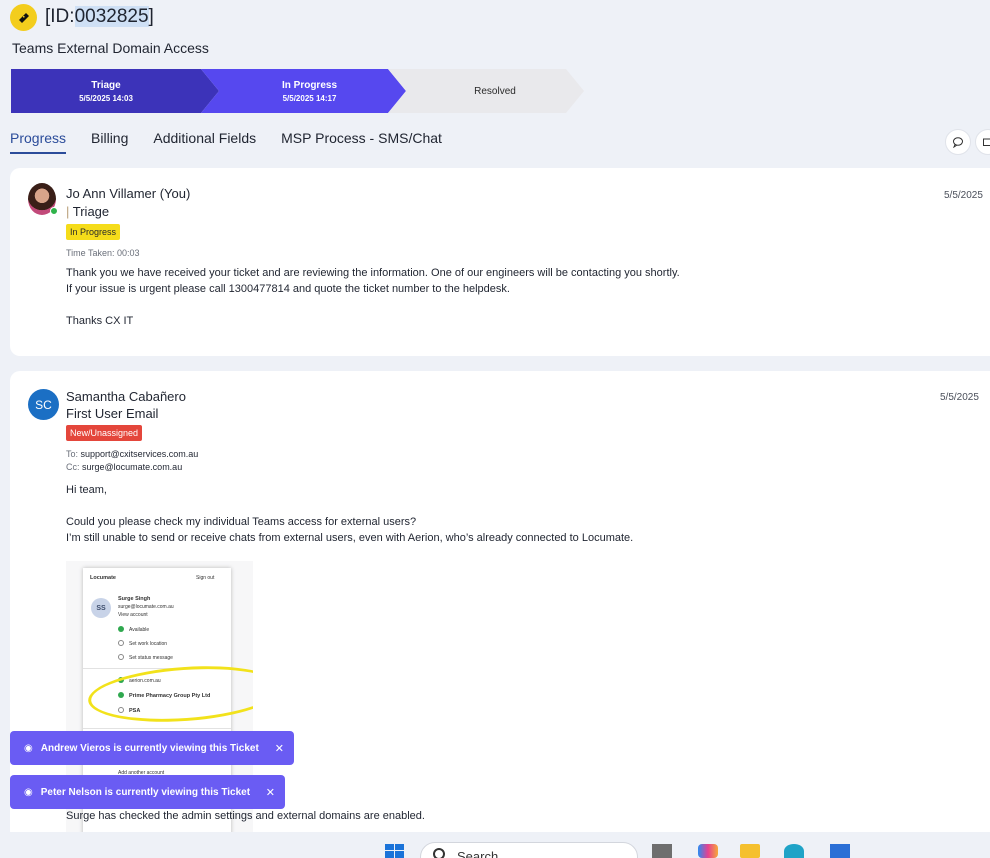 This screenshot has width=990, height=858. What do you see at coordinates (157, 728) in the screenshot?
I see `divider` at bounding box center [157, 728].